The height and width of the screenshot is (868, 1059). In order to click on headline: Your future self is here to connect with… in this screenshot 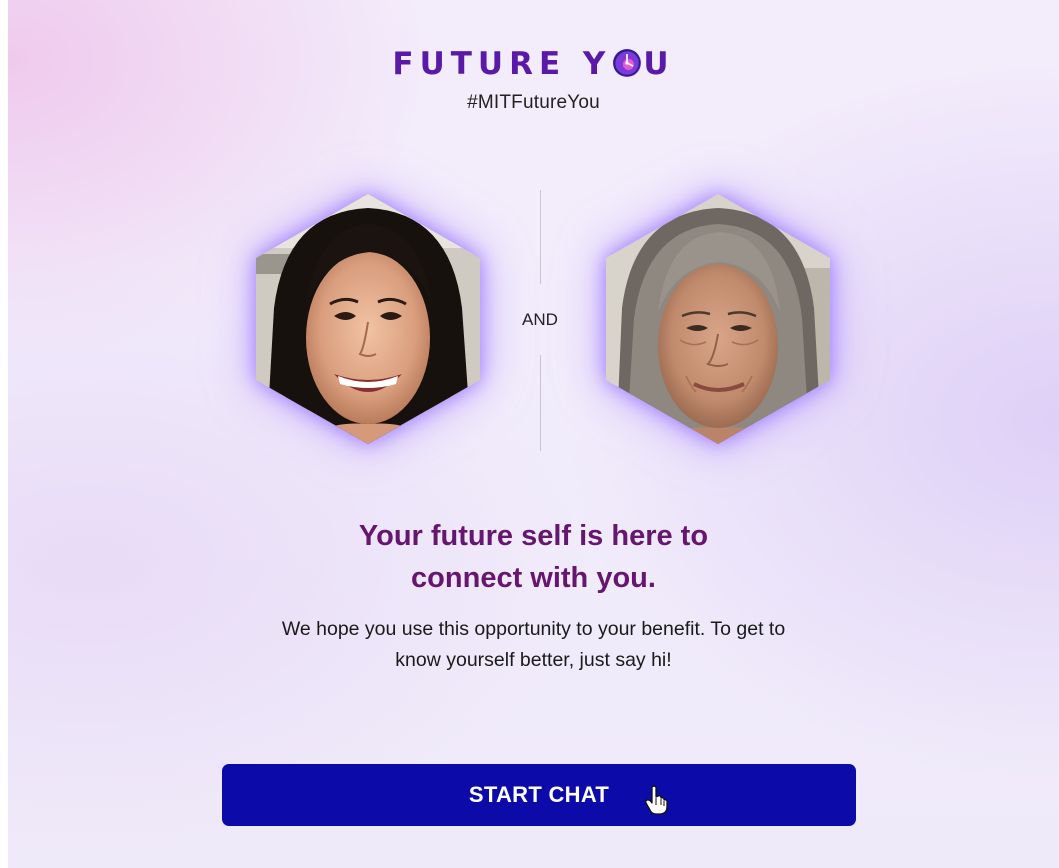, I will do `click(533, 557)`.